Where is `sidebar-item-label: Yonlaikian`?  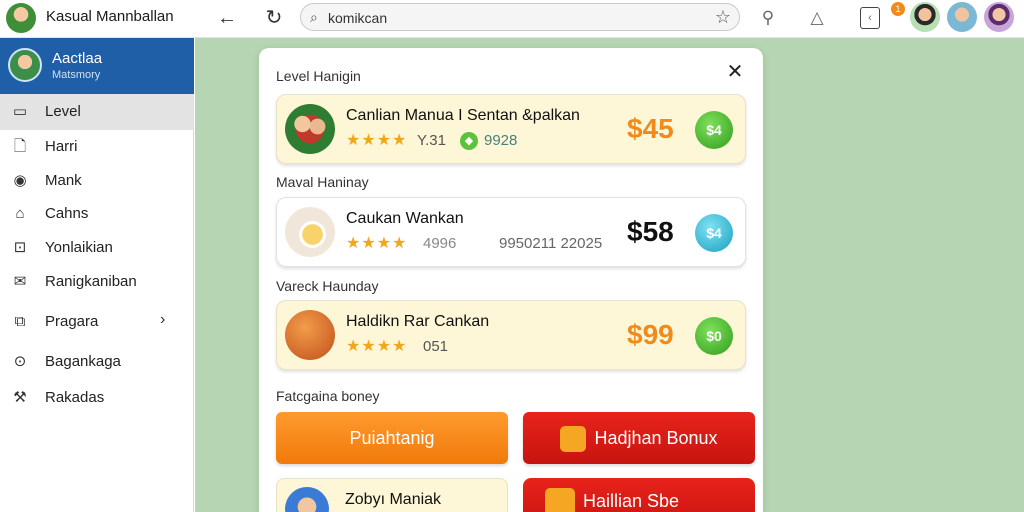 sidebar-item-label: Yonlaikian is located at coordinates (79, 247).